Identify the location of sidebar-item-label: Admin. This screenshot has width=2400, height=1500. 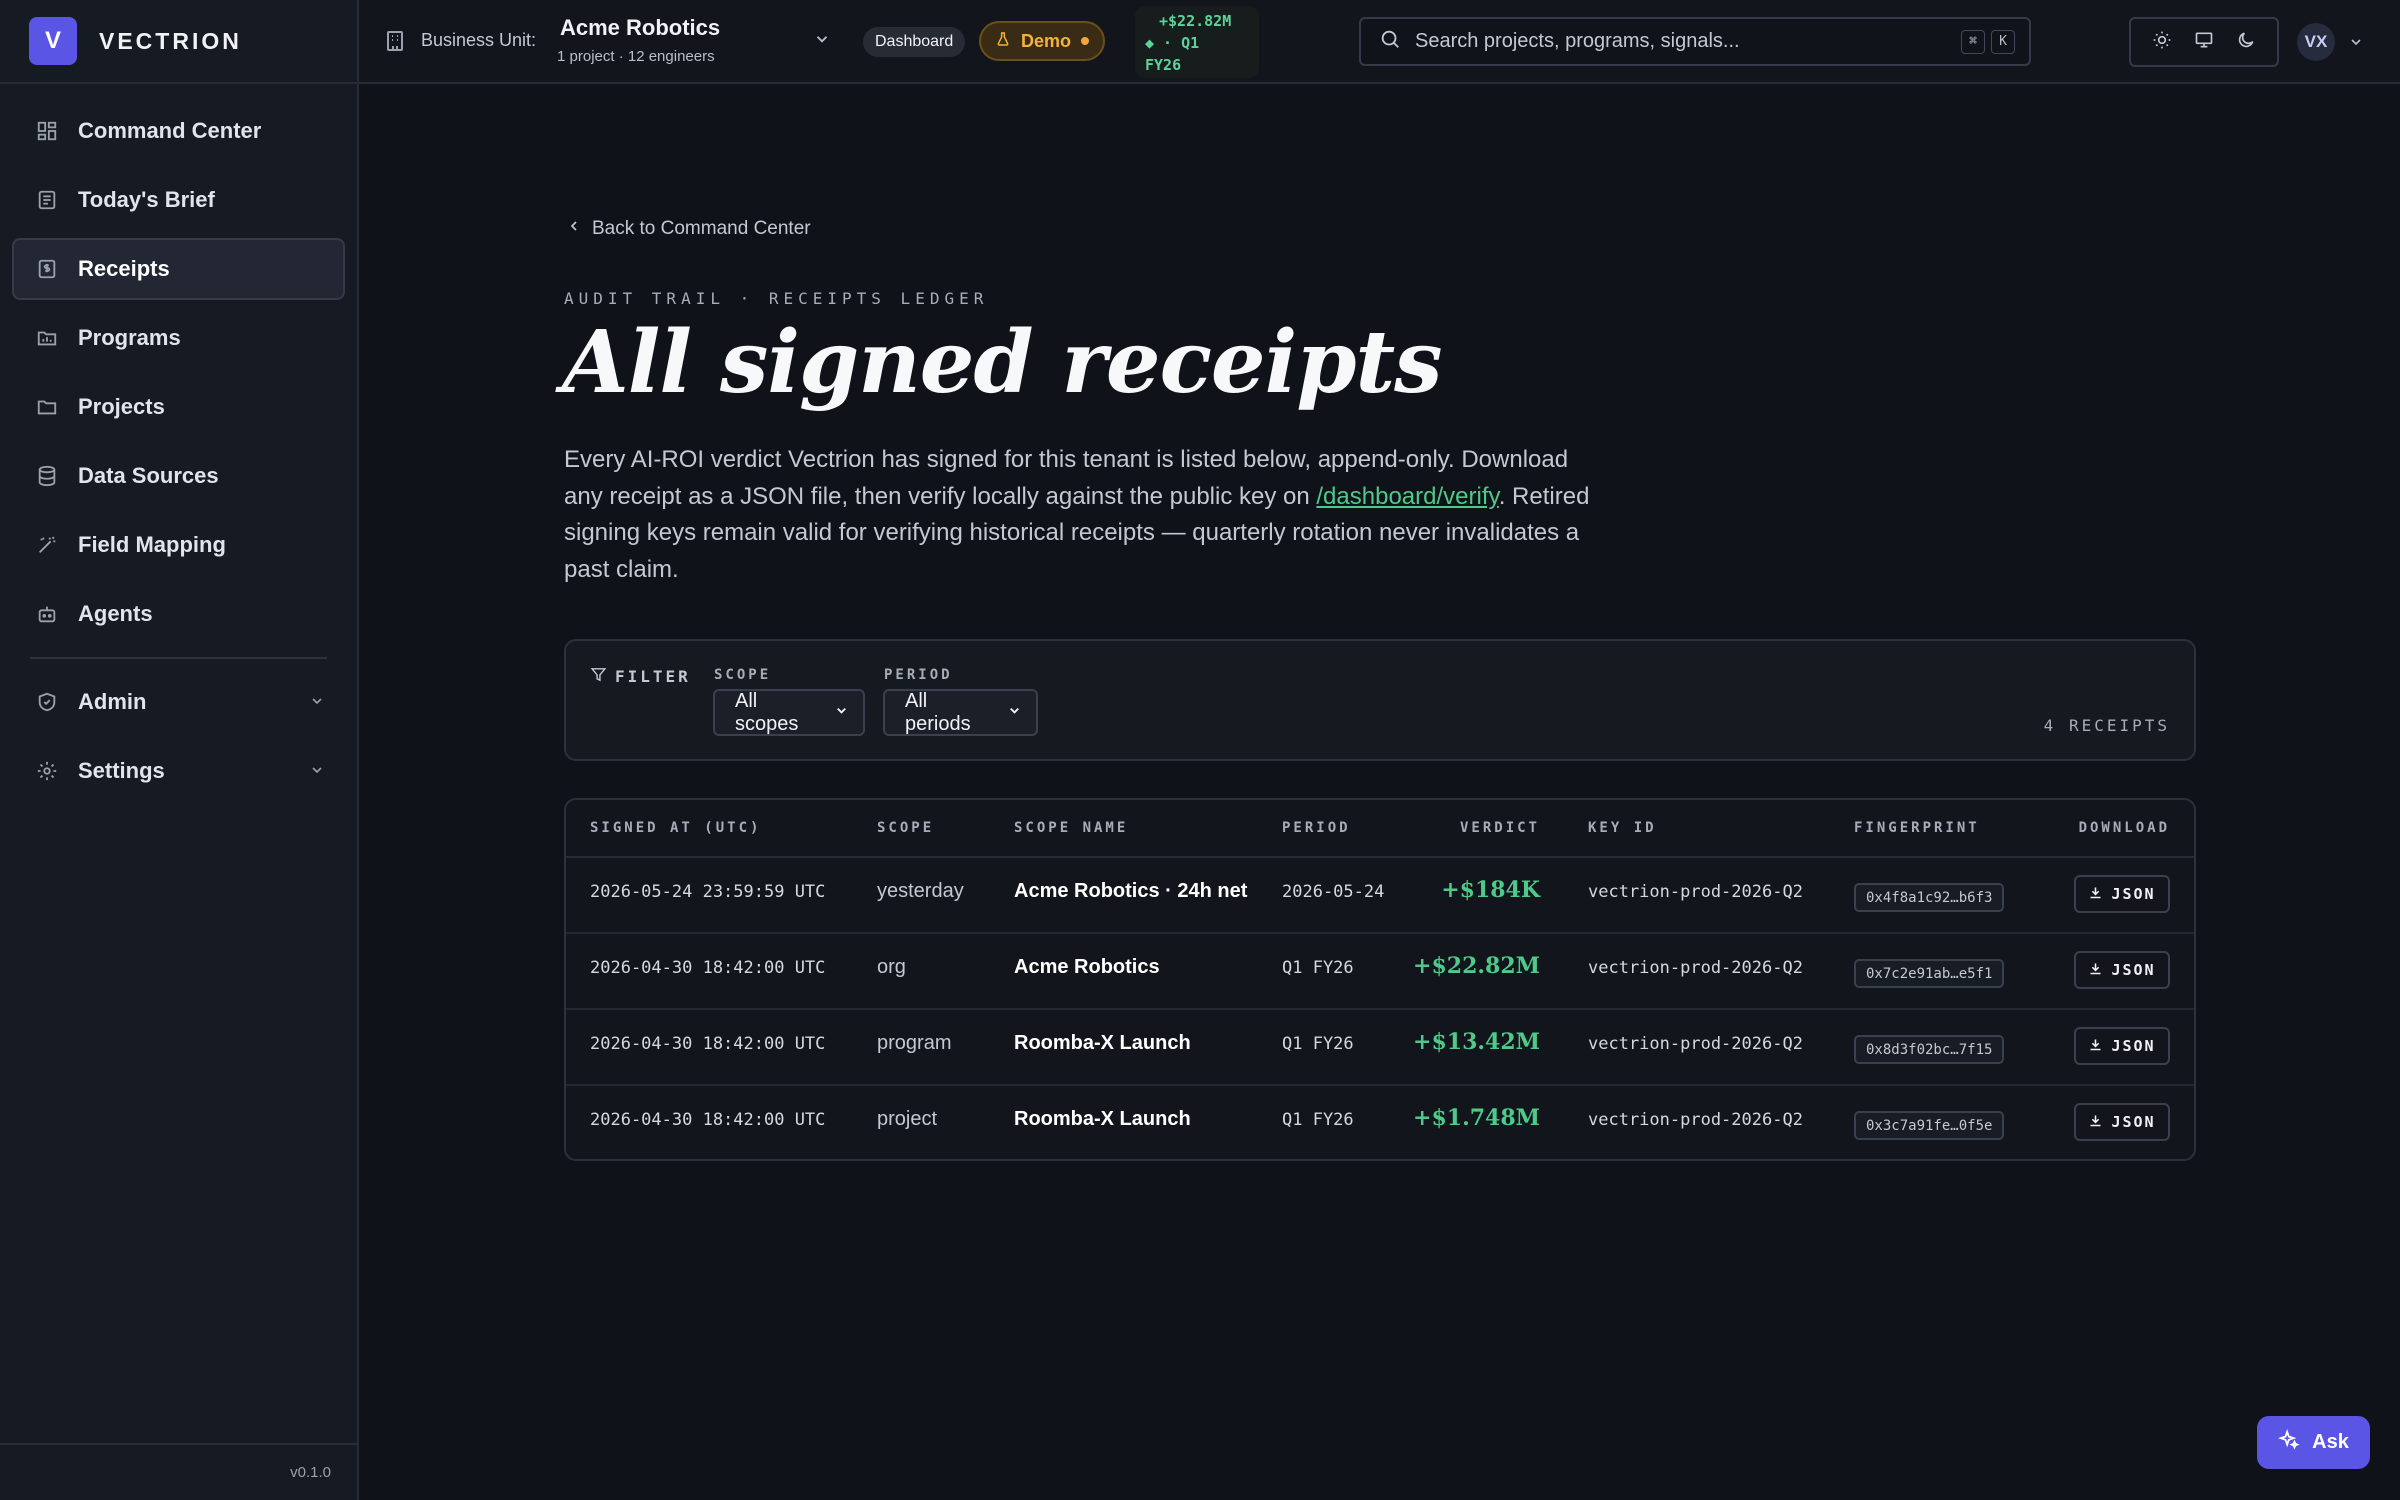
(112, 701).